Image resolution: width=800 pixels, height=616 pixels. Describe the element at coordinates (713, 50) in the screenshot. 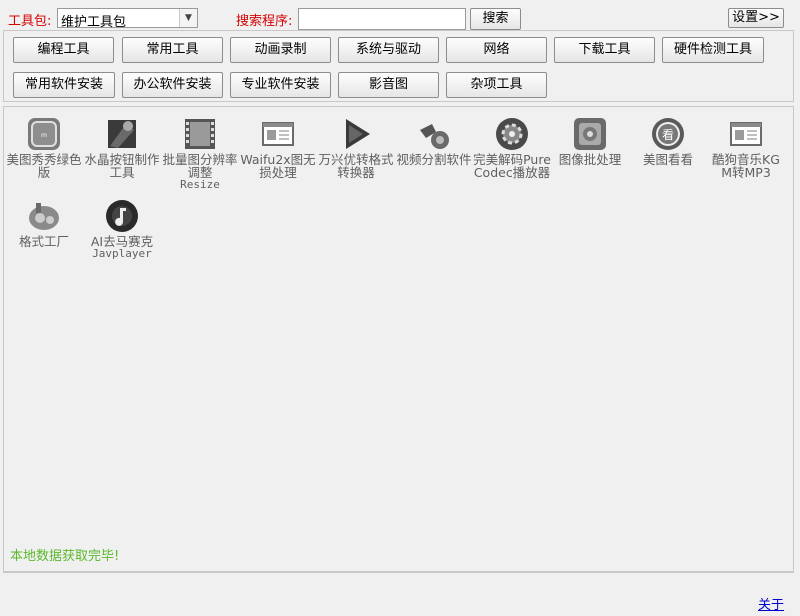

I see `category-button: 硬件检测工具` at that location.